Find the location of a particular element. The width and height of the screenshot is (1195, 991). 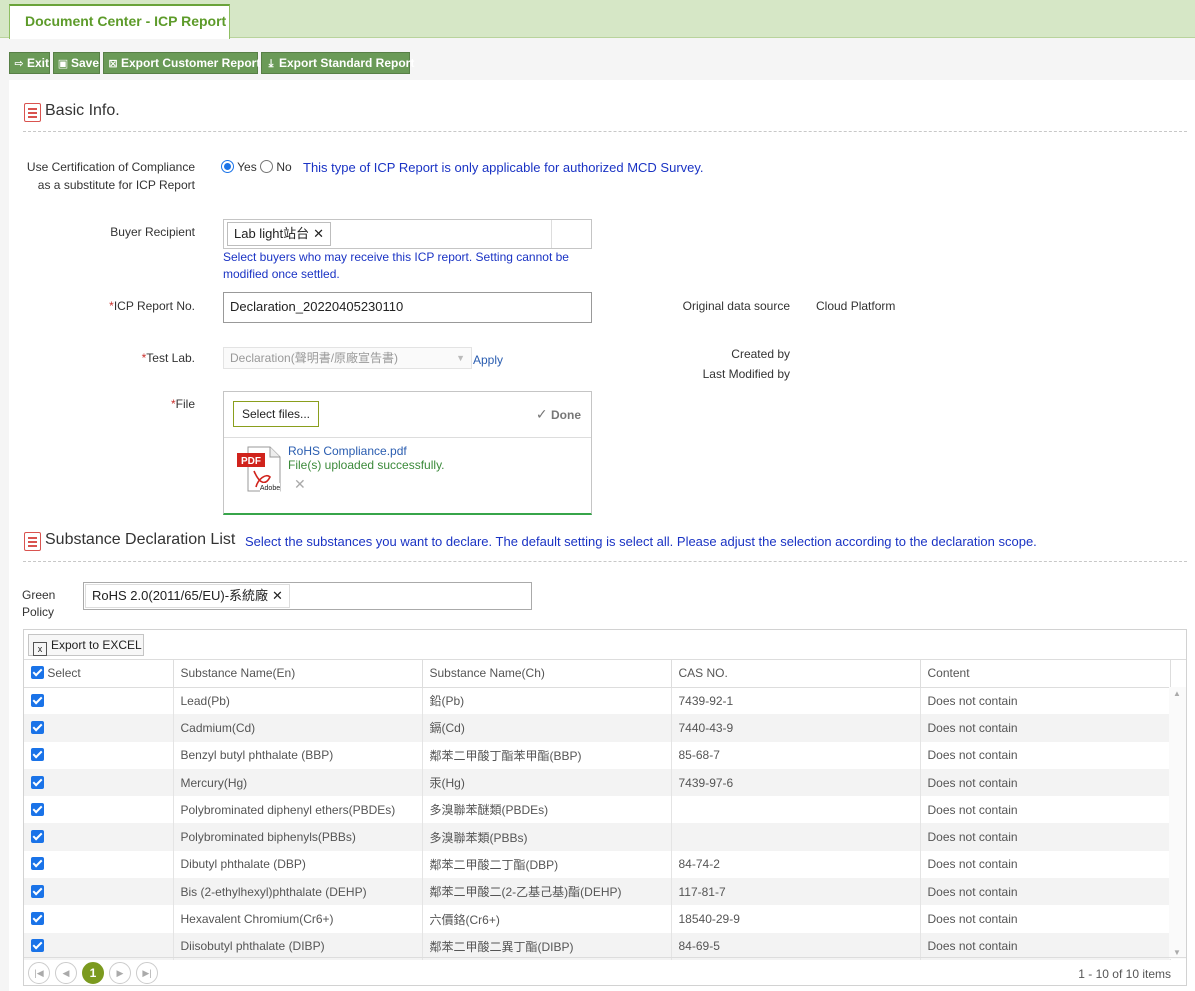

last-modified-label: Last Modified by is located at coordinates (746, 374).